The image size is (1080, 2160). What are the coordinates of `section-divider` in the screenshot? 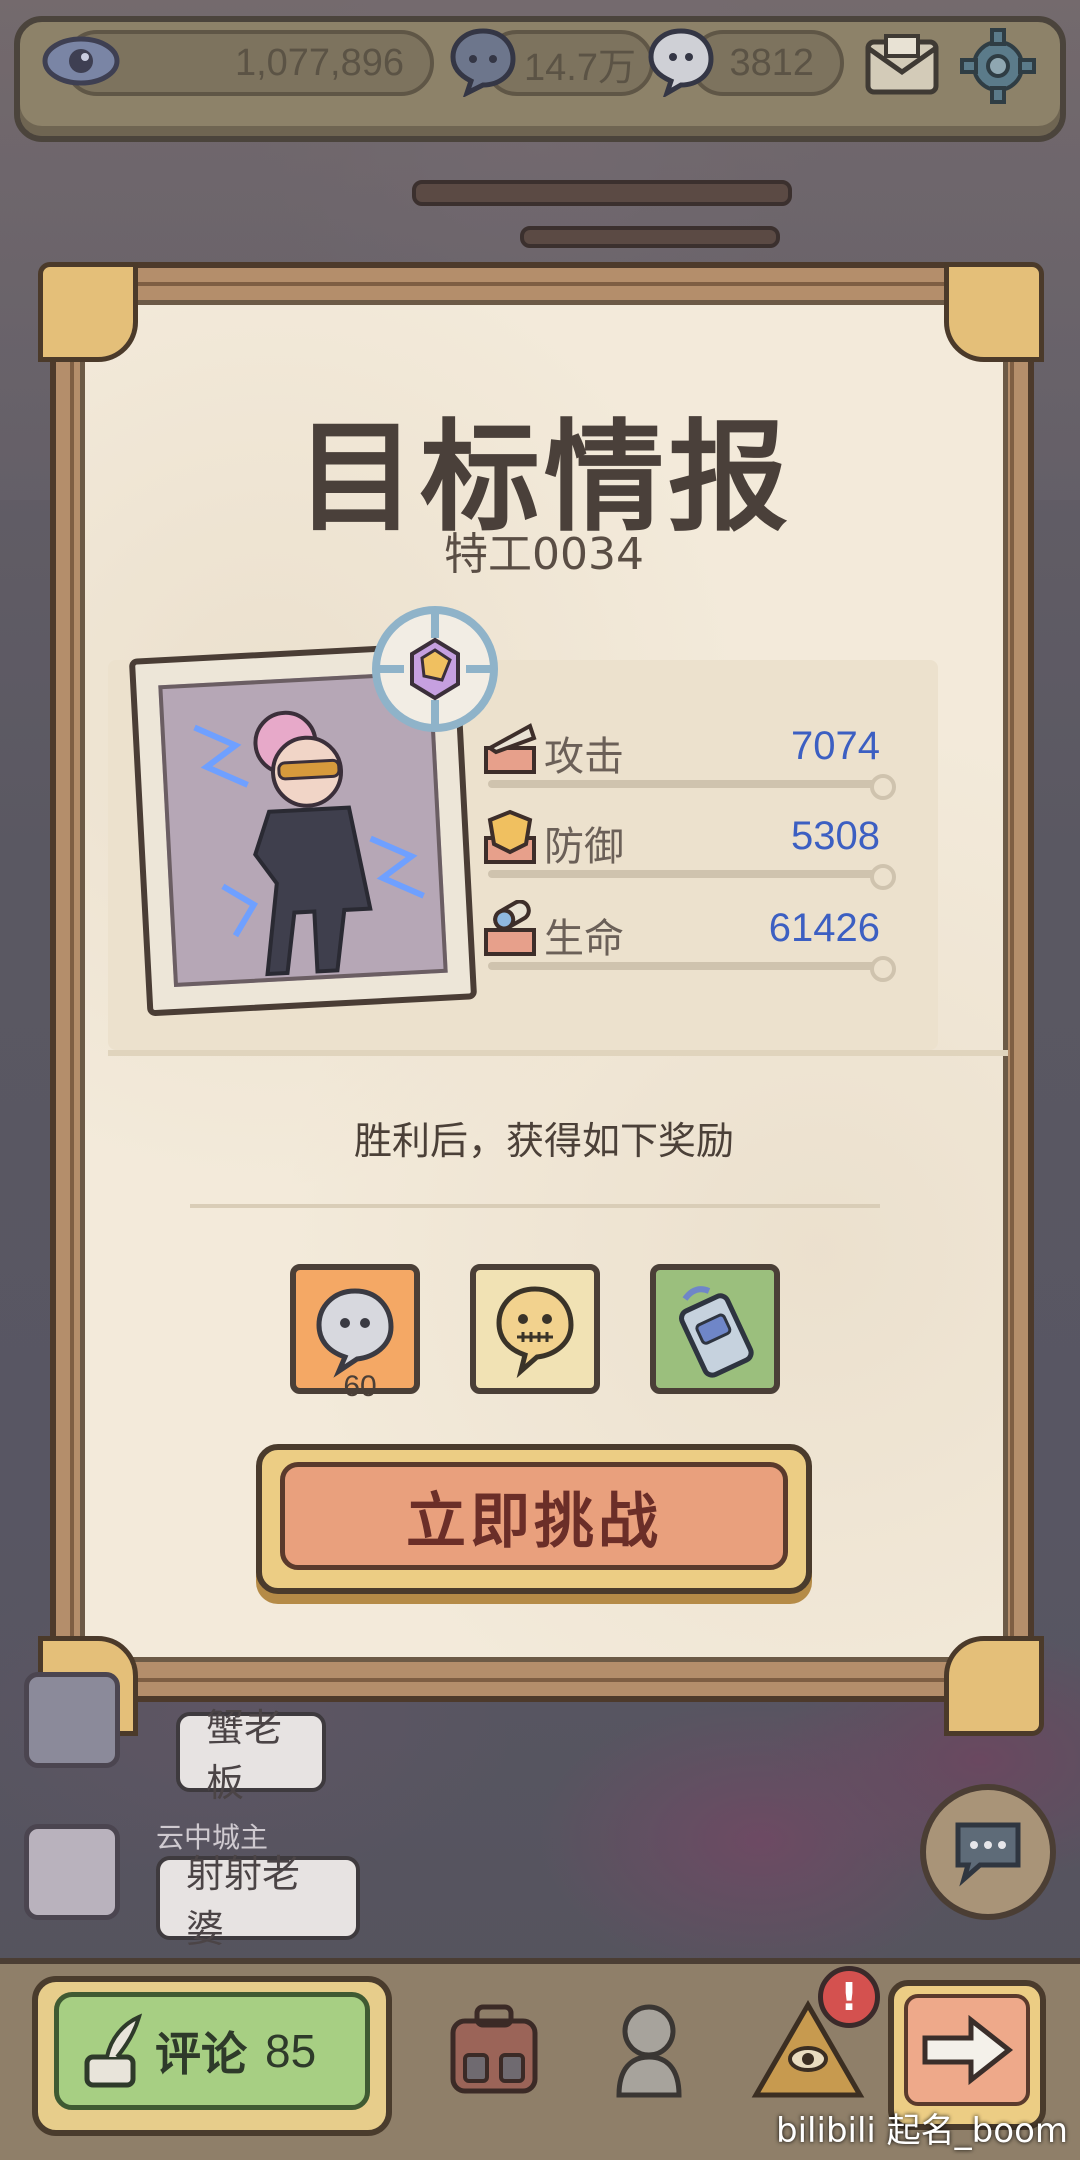 It's located at (558, 1053).